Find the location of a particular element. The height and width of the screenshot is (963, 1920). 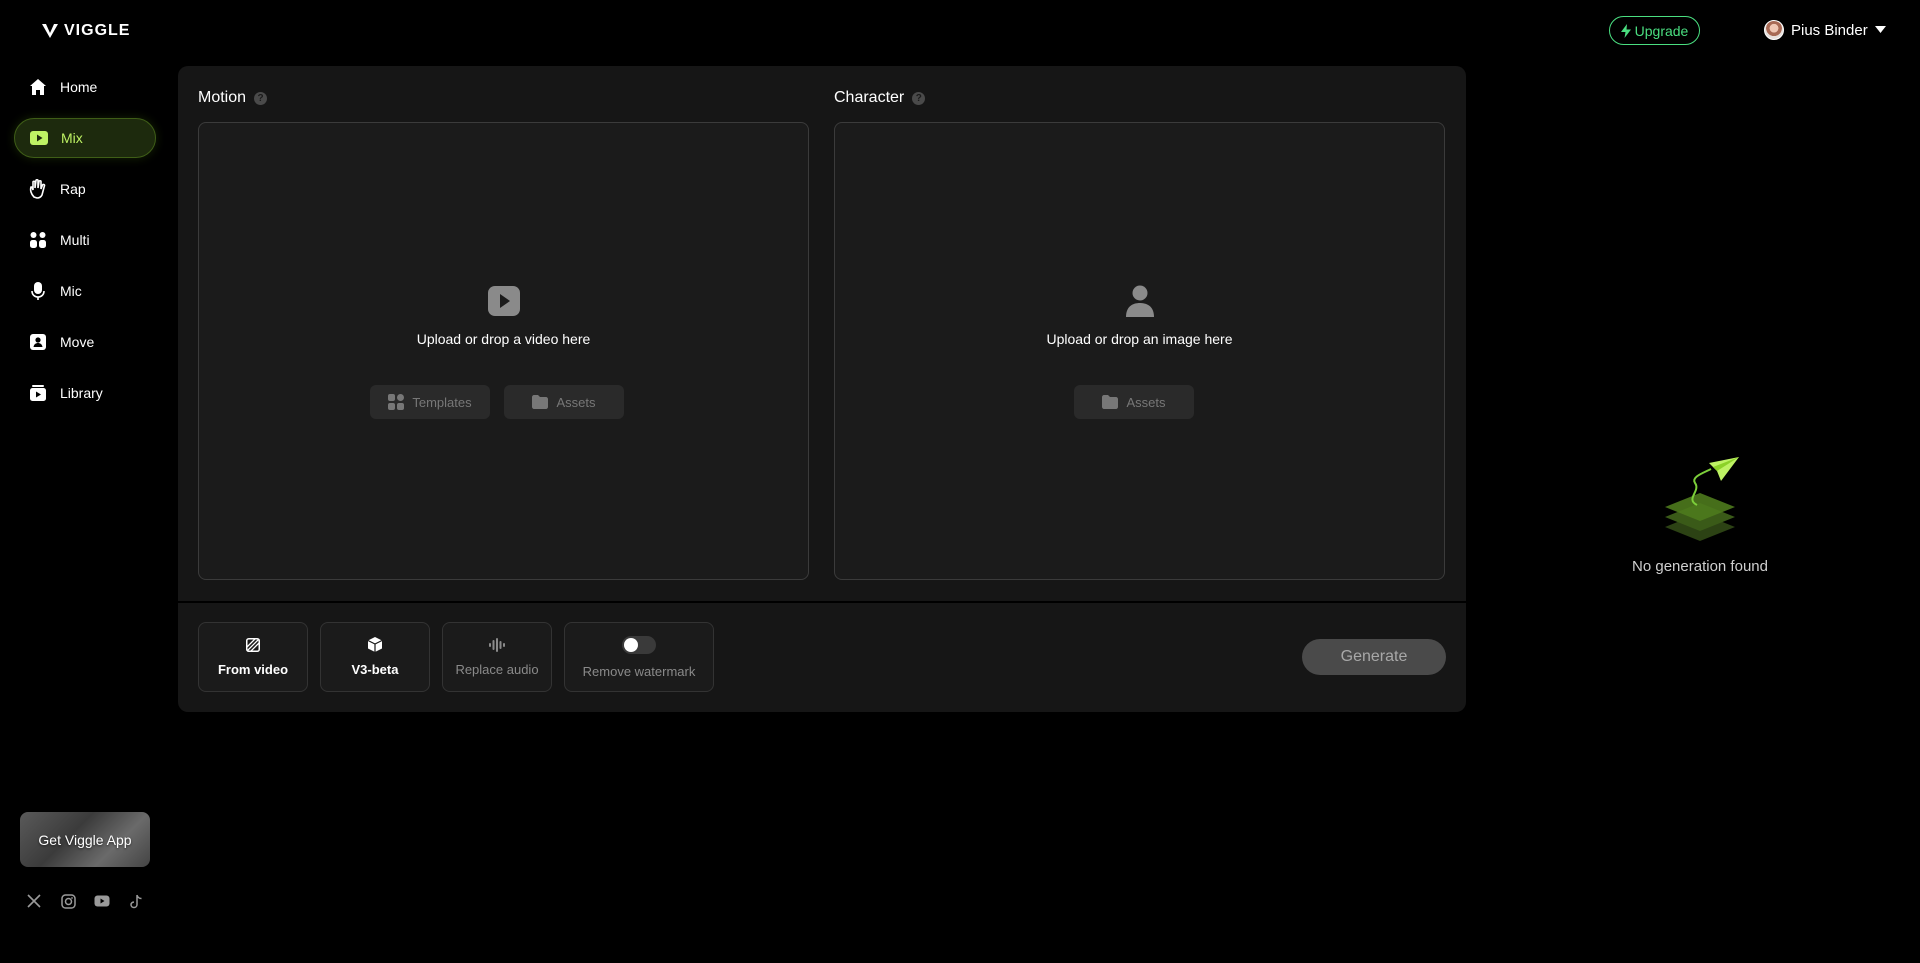

instagram-icon is located at coordinates (68, 901).